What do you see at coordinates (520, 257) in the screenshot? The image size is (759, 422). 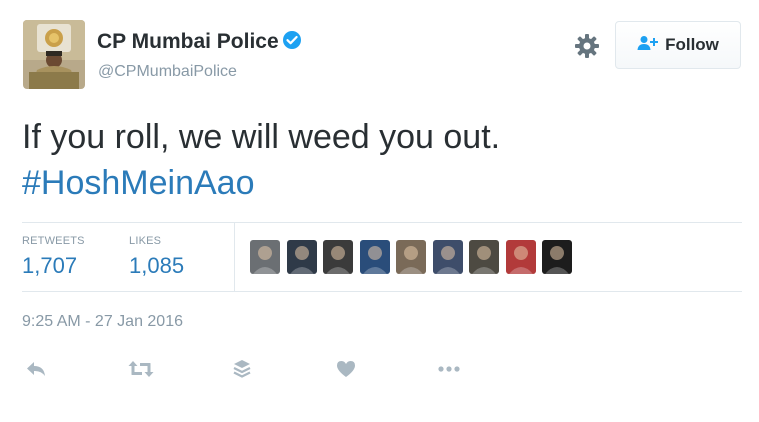 I see `liker-8-avatar` at bounding box center [520, 257].